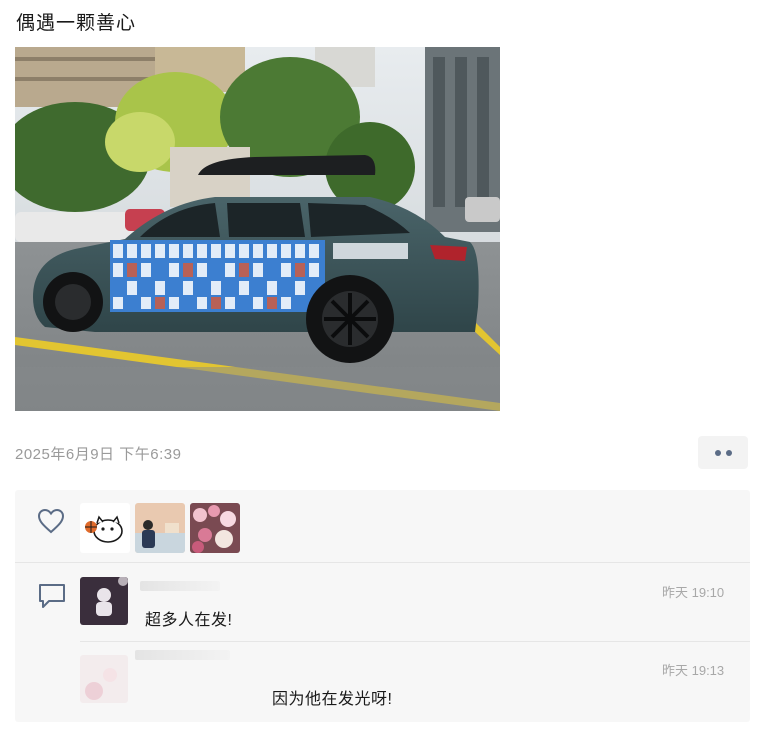  I want to click on comment-time: 昨天 19:13, so click(693, 670).